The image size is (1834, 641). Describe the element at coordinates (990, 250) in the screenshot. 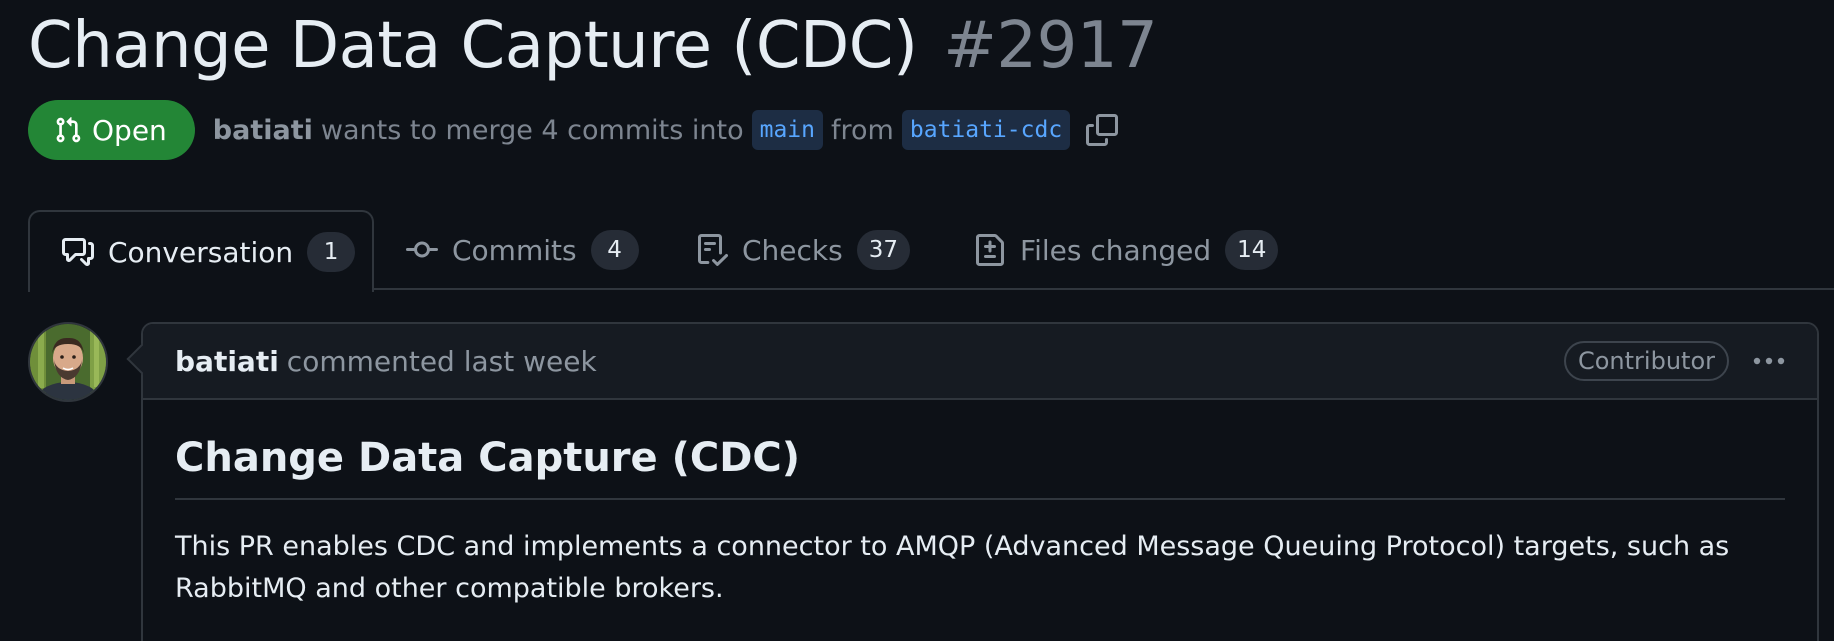

I see `file-diff-icon` at that location.